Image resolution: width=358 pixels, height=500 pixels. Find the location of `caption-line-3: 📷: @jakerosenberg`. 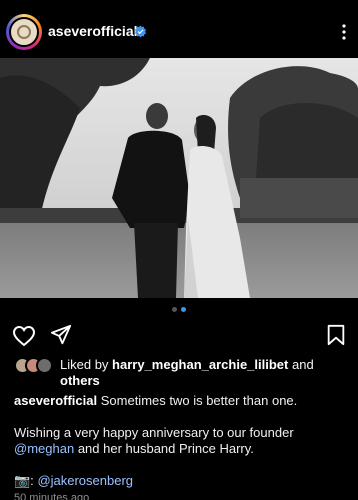

caption-line-3: 📷: @jakerosenberg is located at coordinates (179, 481).